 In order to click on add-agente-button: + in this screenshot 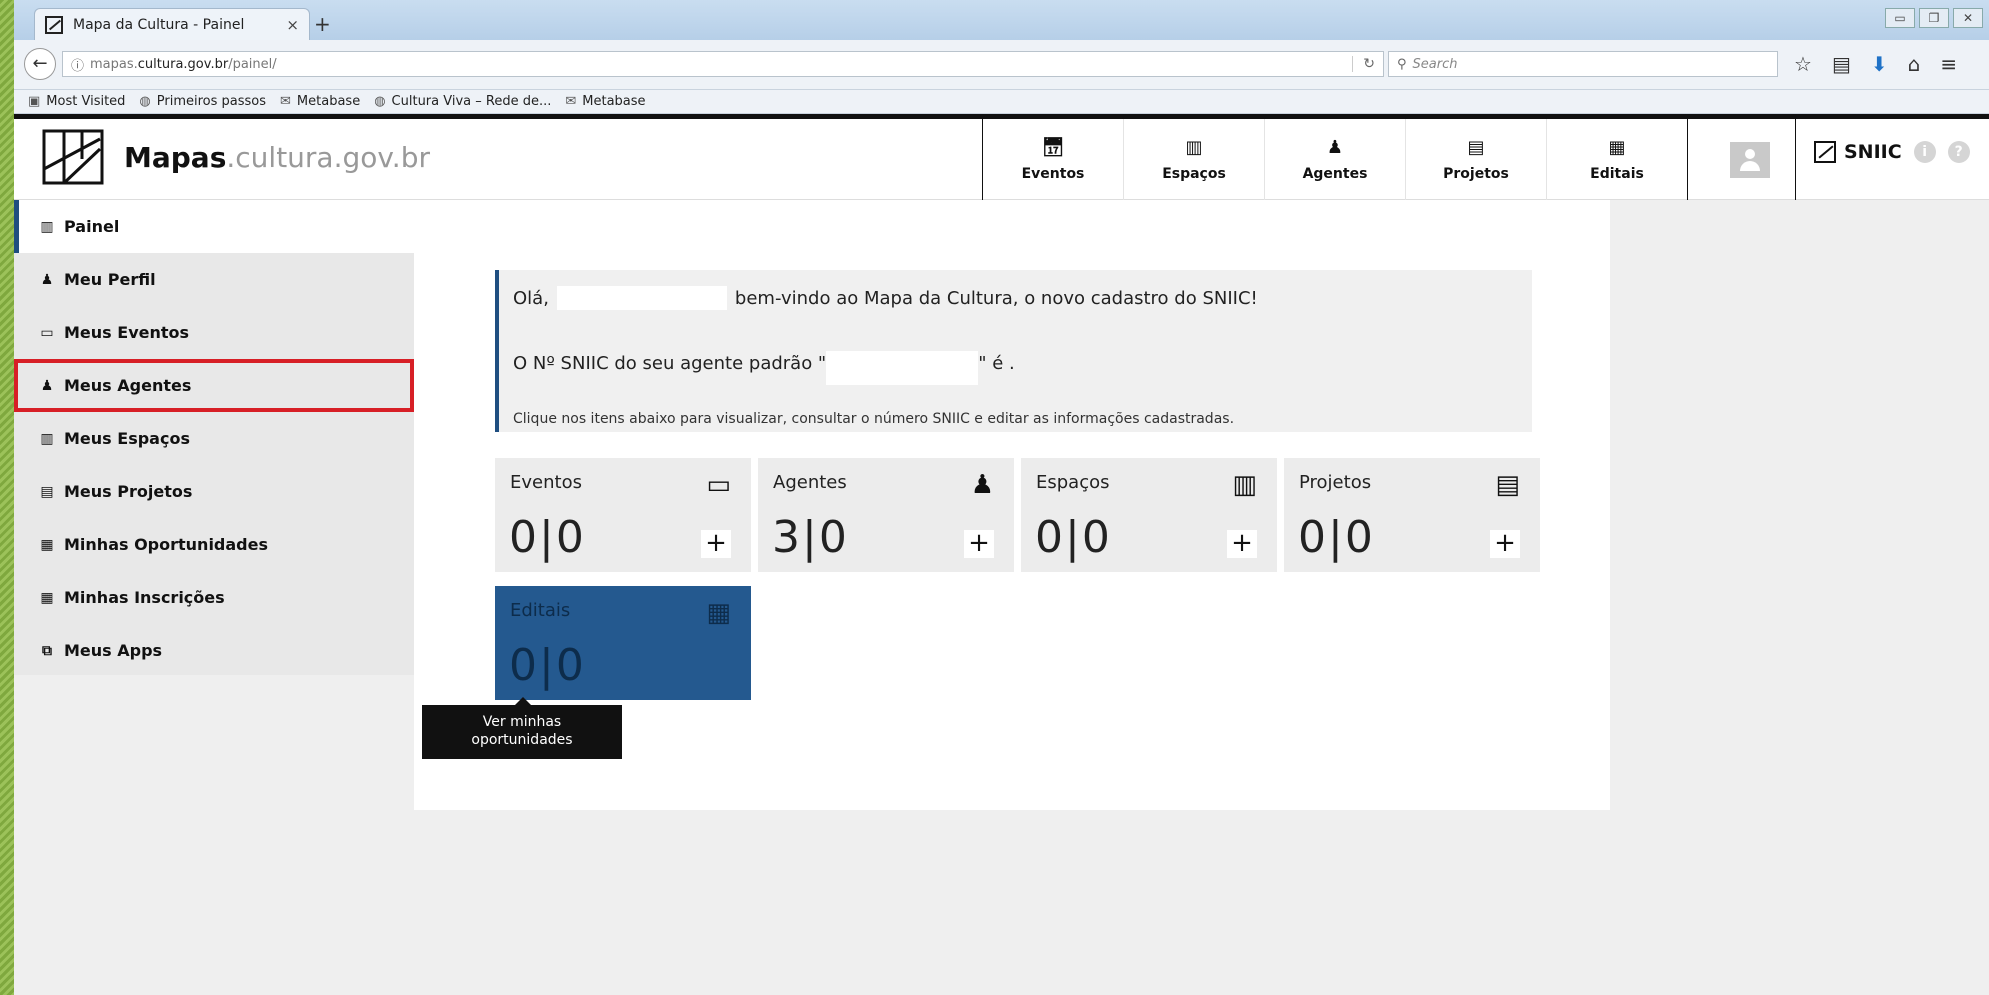, I will do `click(979, 544)`.